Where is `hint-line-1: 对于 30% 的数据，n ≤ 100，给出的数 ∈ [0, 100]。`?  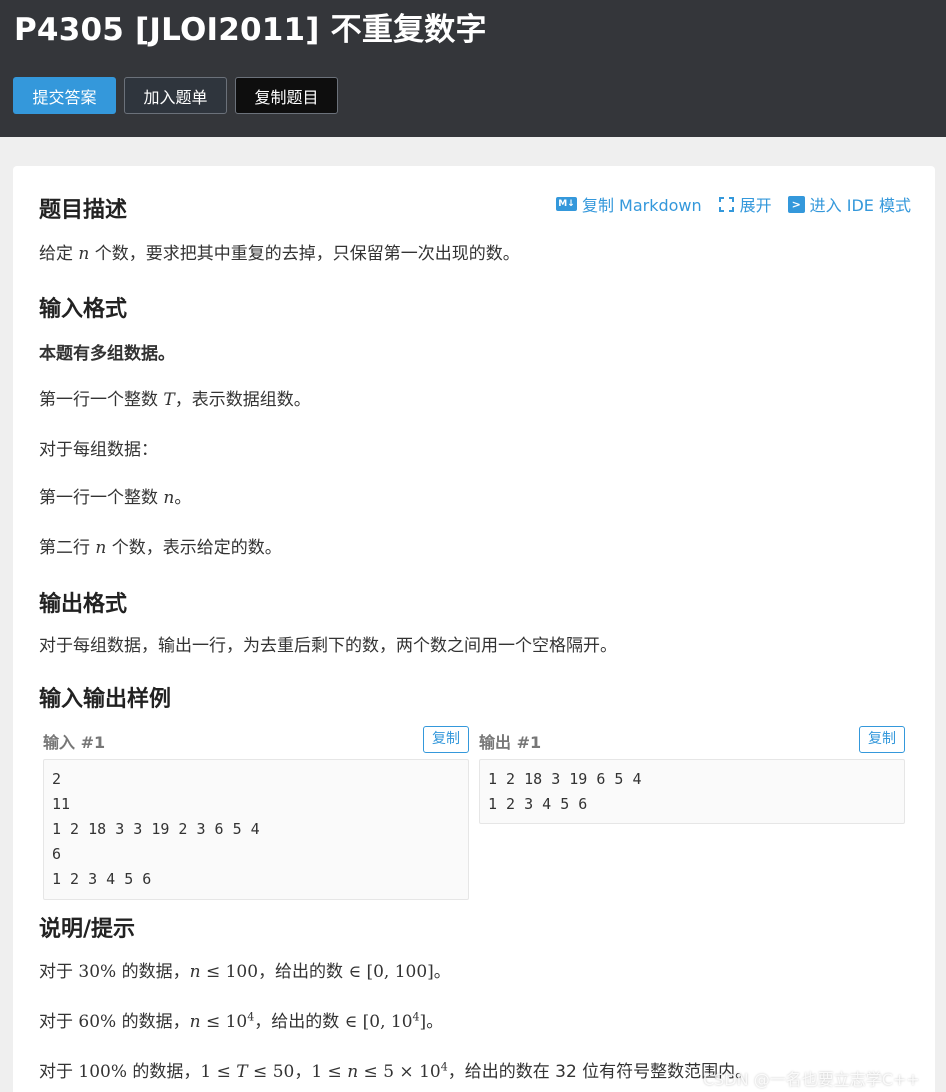
hint-line-1: 对于 30% 的数据，n ≤ 100，给出的数 ∈ [0, 100]。 is located at coordinates (245, 972).